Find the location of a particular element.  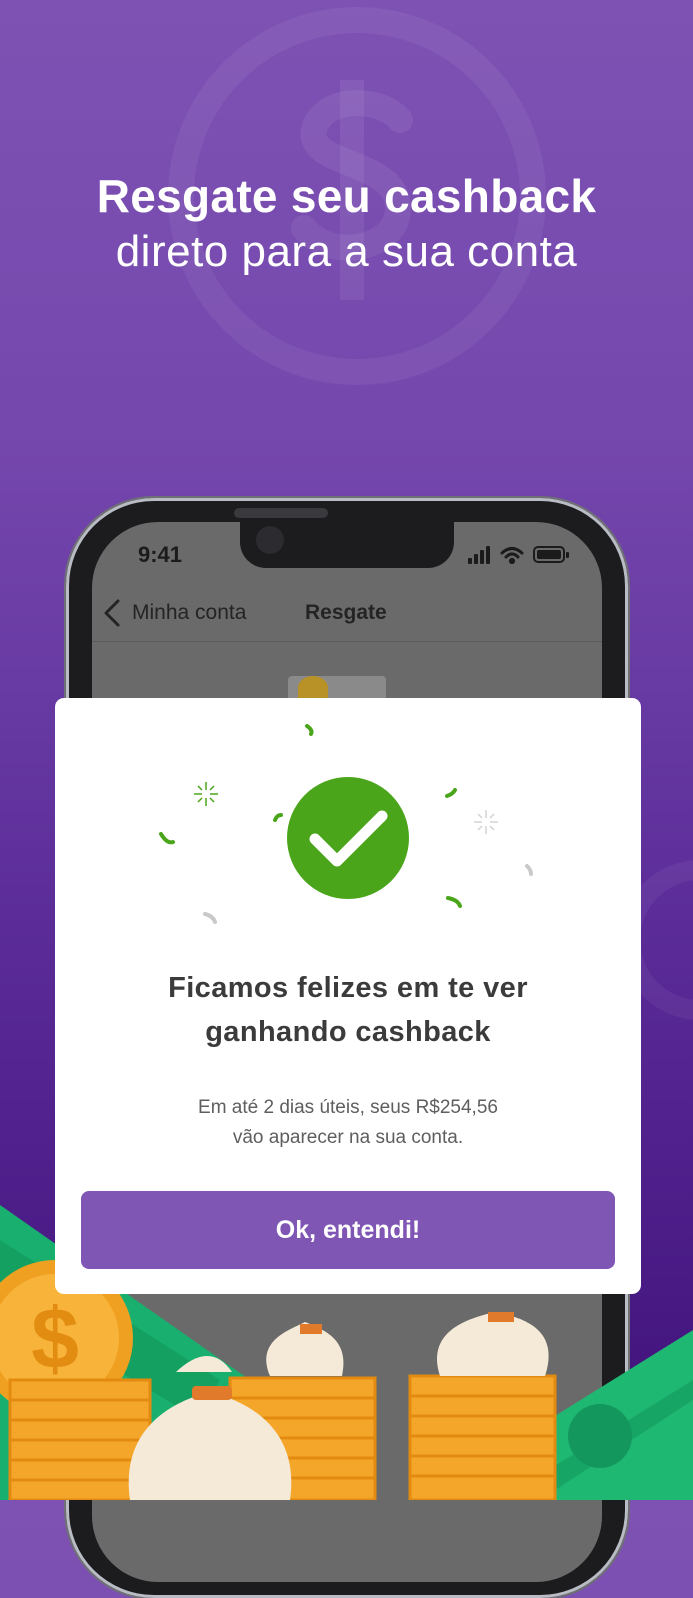

modal-message-line2: vão aparecer na sua conta. is located at coordinates (348, 1137).